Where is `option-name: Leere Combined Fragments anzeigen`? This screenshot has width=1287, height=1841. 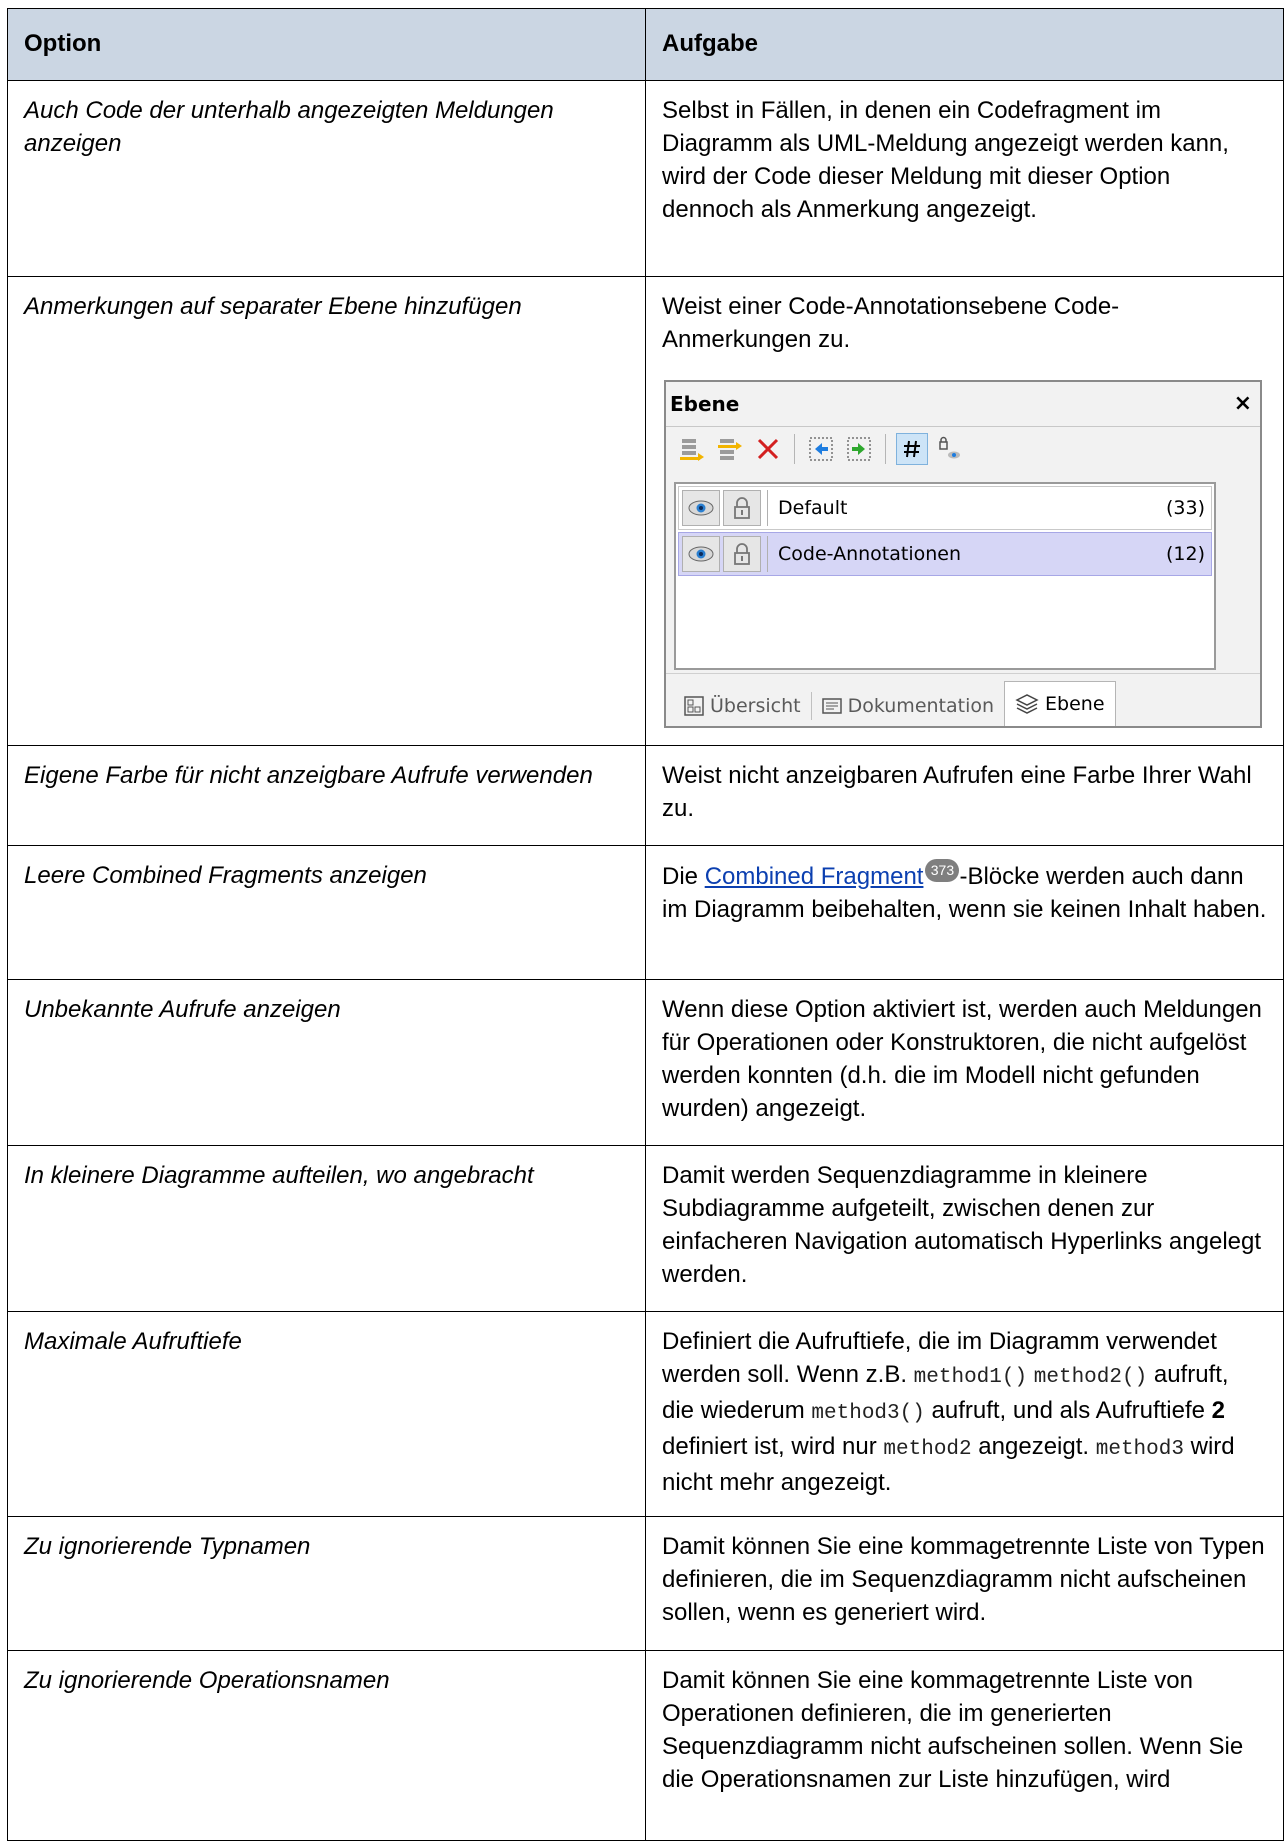
option-name: Leere Combined Fragments anzeigen is located at coordinates (326, 912).